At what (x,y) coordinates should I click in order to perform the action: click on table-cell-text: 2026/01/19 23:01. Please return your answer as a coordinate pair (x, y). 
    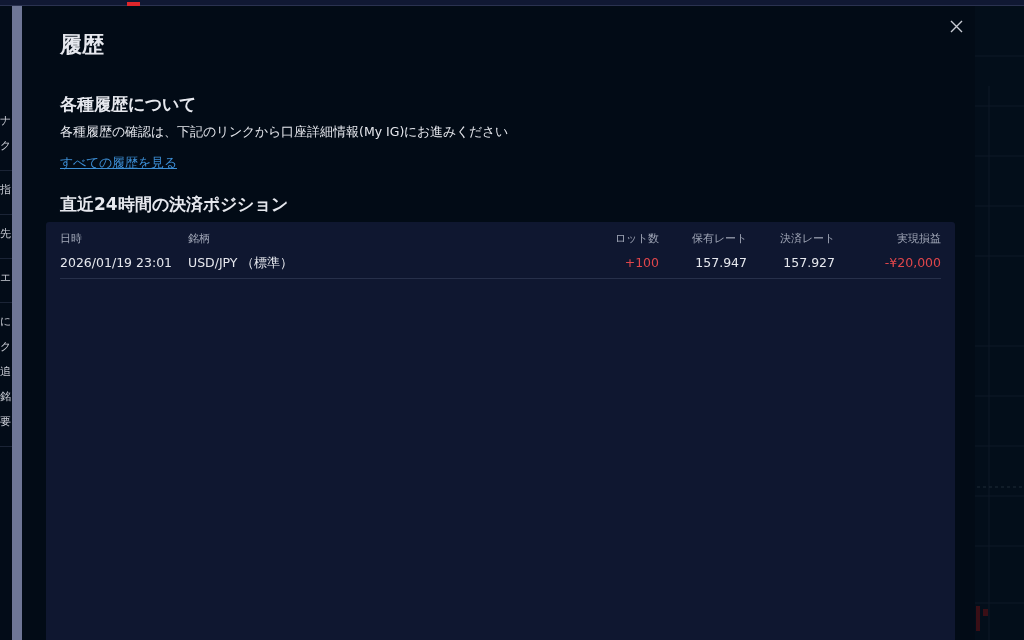
    Looking at the image, I should click on (117, 263).